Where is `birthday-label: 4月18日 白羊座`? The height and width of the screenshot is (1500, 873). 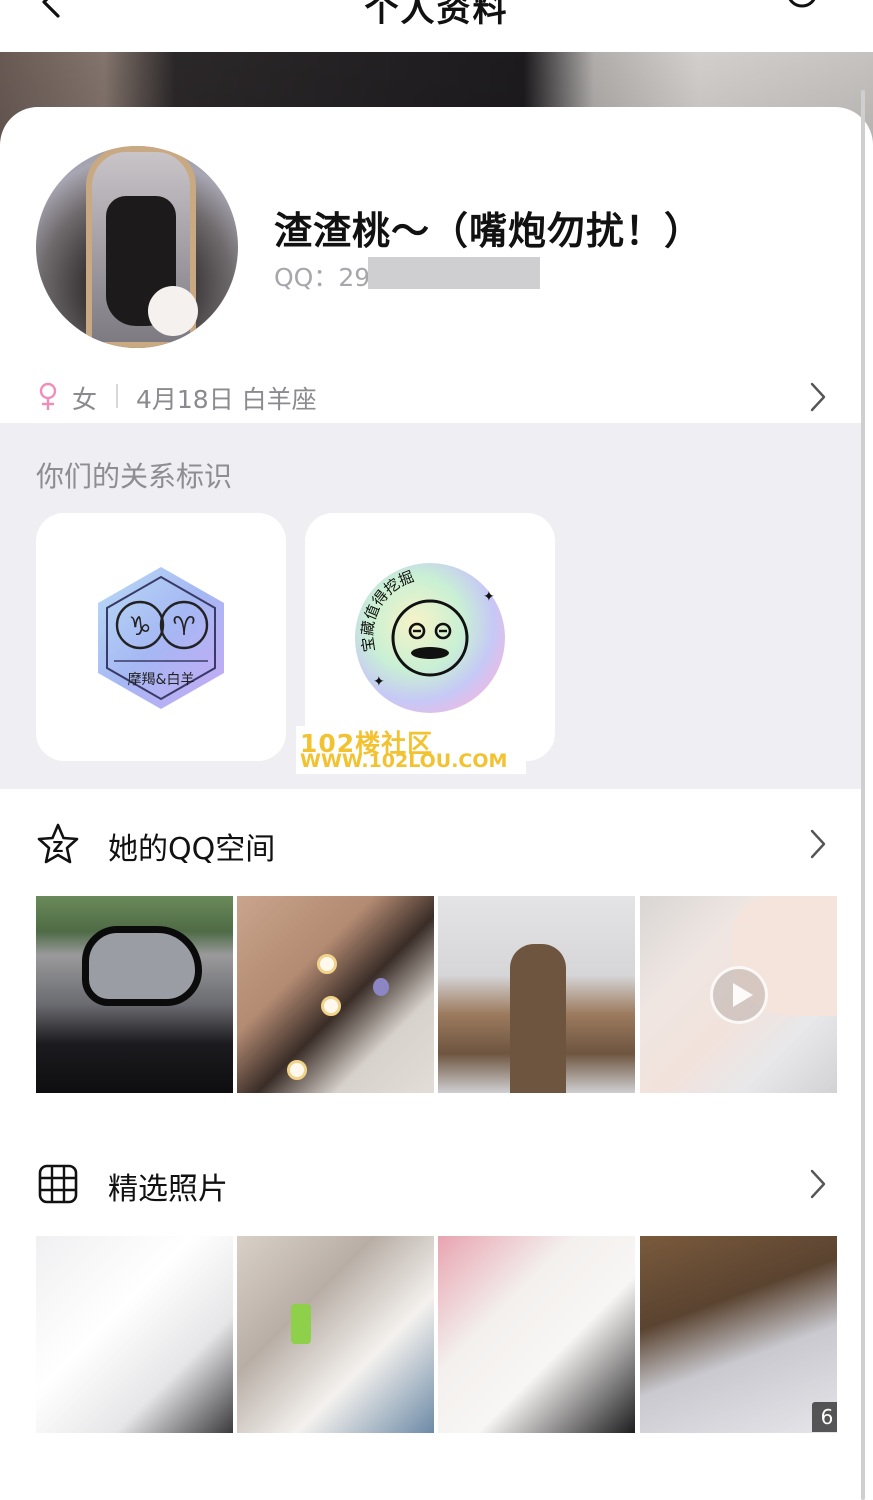 birthday-label: 4月18日 白羊座 is located at coordinates (226, 399).